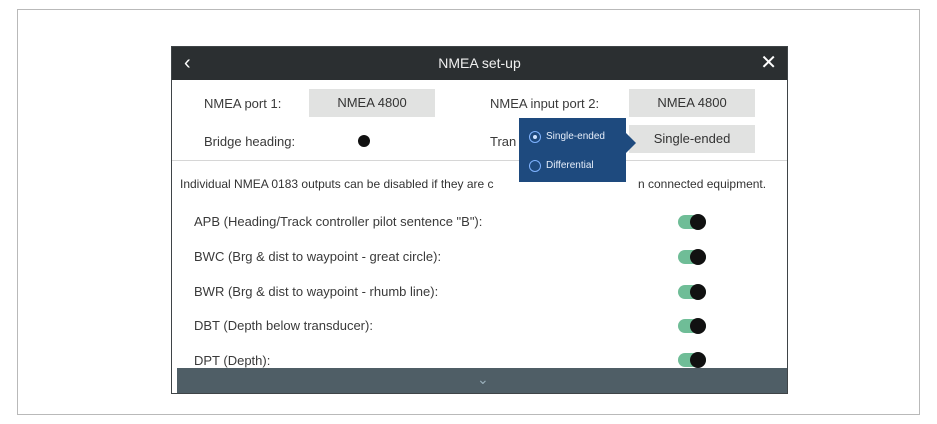 The image size is (937, 424). Describe the element at coordinates (545, 103) in the screenshot. I see `input-port2-label: NMEA input port 2:` at that location.